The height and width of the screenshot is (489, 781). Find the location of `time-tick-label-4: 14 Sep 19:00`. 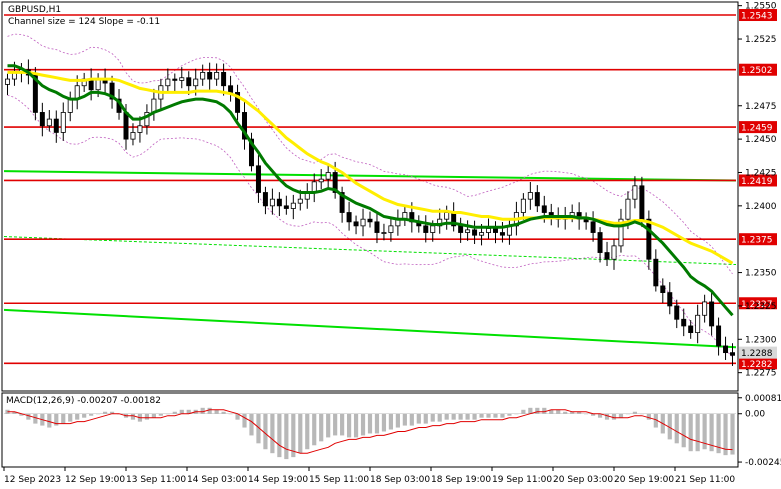

time-tick-label-4: 14 Sep 19:00 is located at coordinates (278, 480).